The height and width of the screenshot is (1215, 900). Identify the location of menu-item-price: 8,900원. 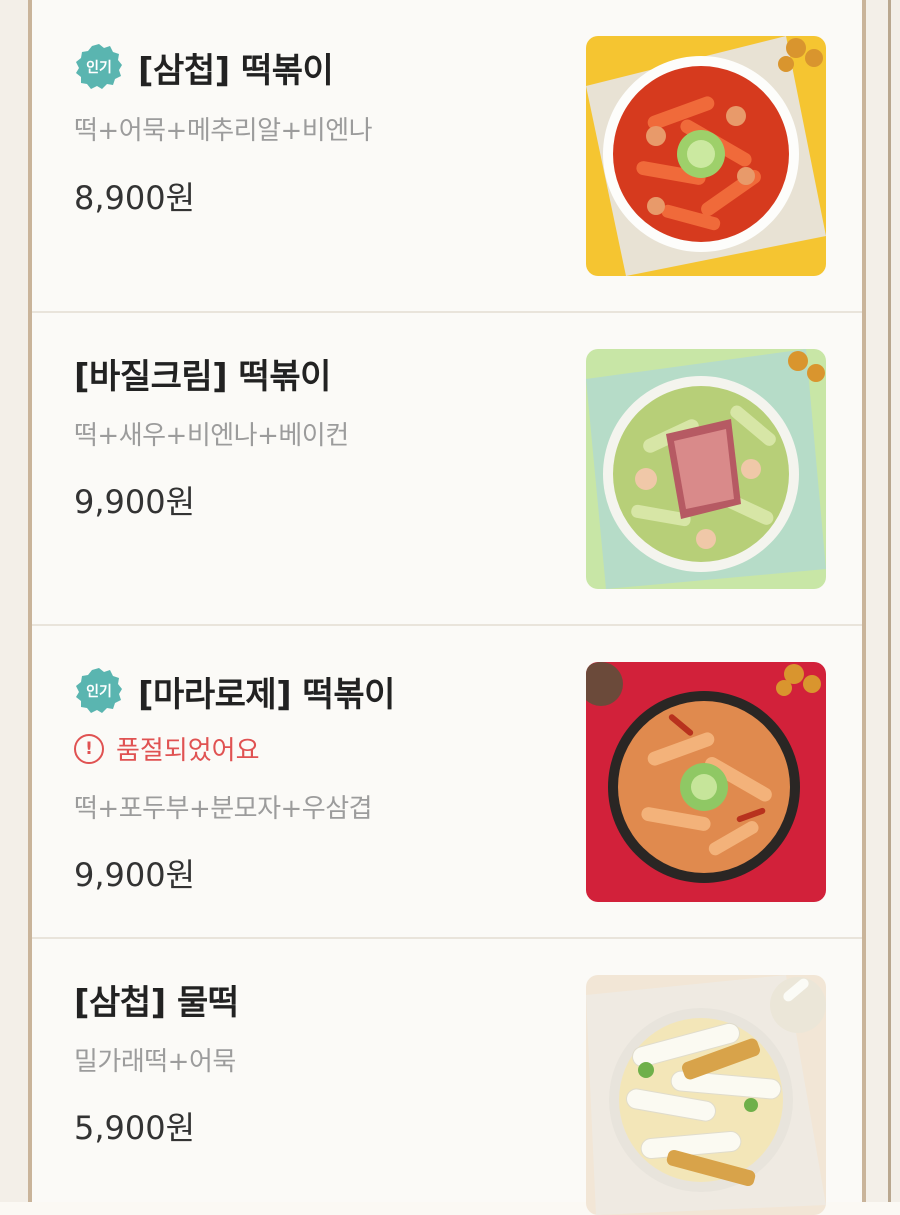
(135, 198).